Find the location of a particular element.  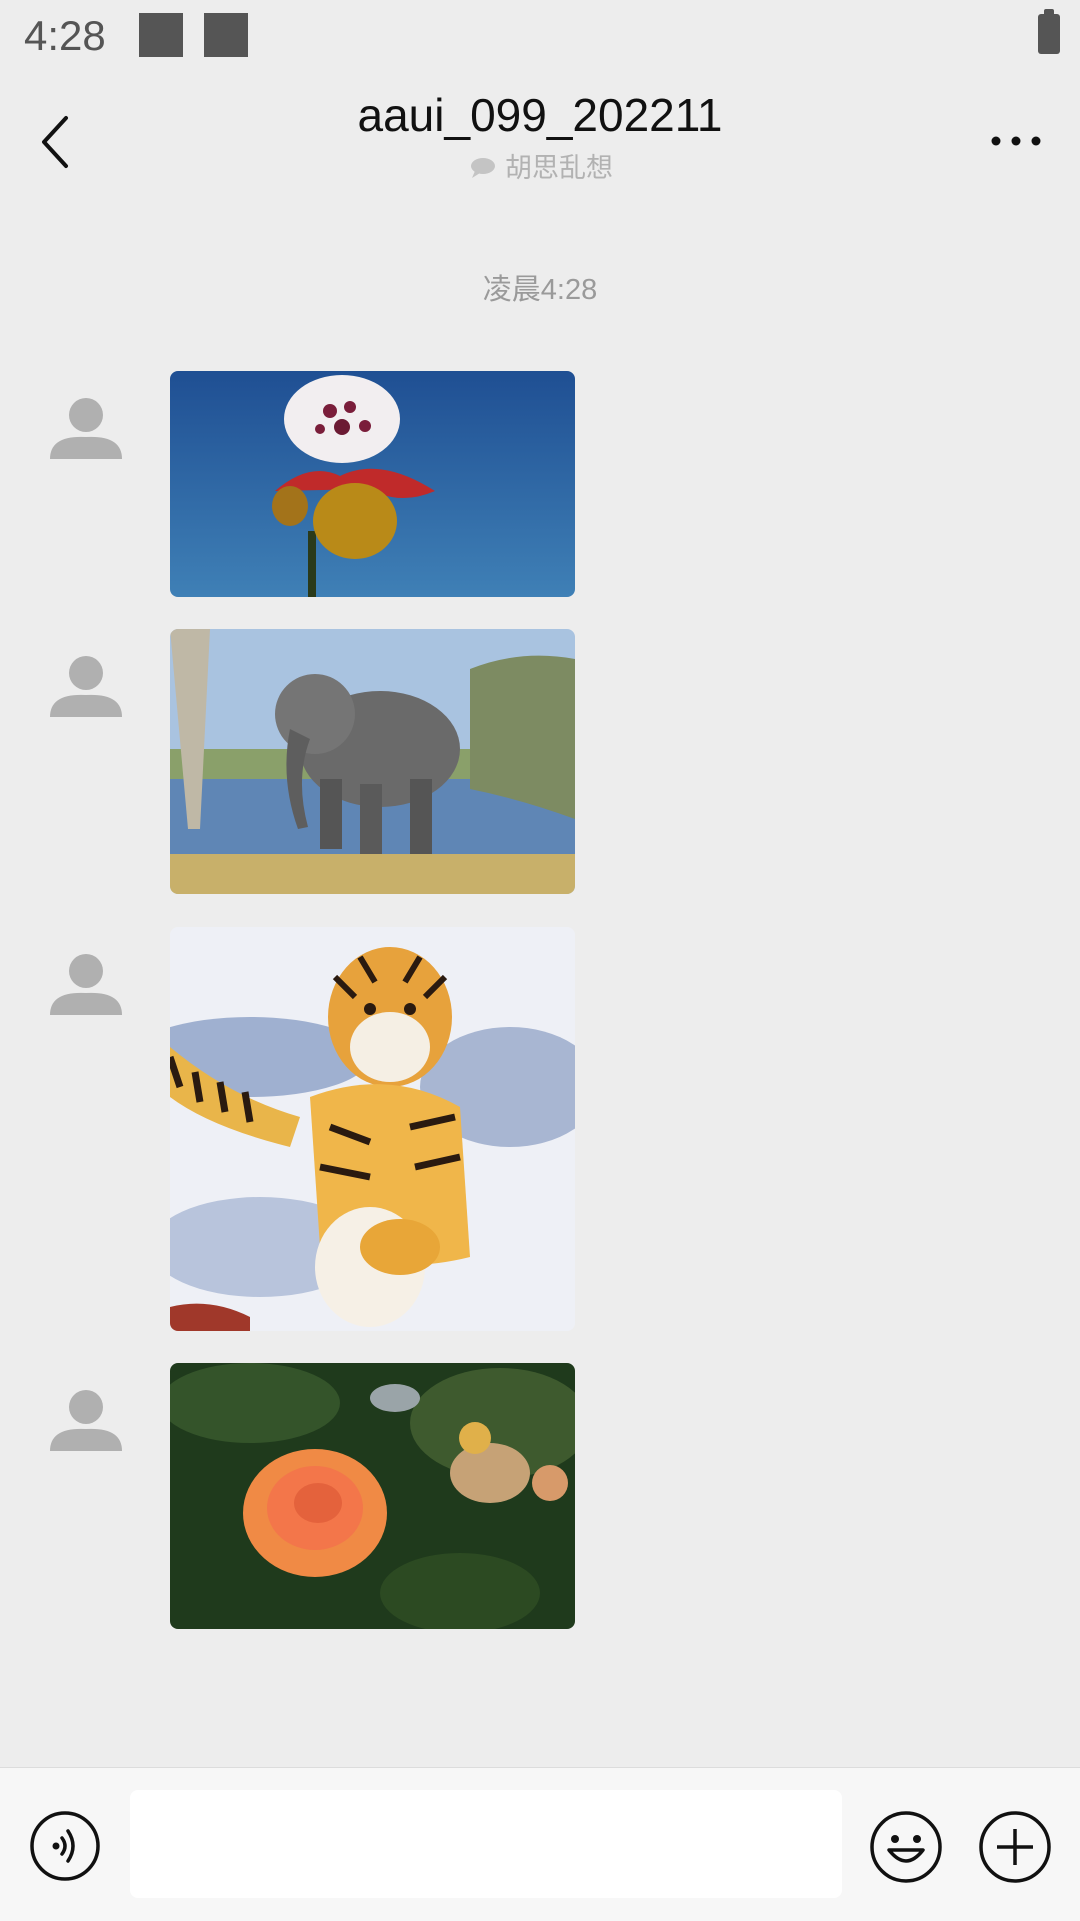

chat-header: aaui_099_202211 胡思乱想 is located at coordinates (540, 137).